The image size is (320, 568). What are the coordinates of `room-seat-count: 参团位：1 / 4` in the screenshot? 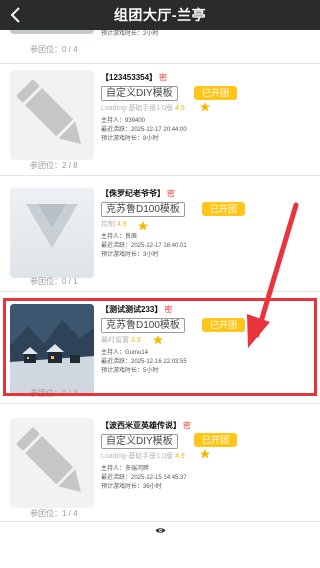 It's located at (54, 513).